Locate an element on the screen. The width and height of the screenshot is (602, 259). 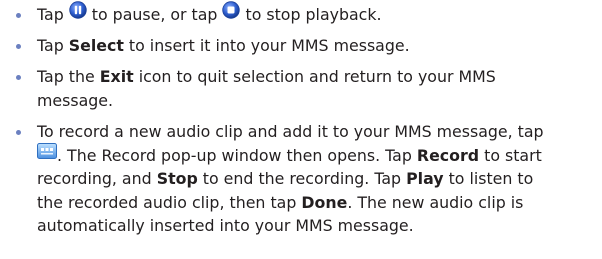
text-run: to insert it into your MMS message. is located at coordinates (266, 45).